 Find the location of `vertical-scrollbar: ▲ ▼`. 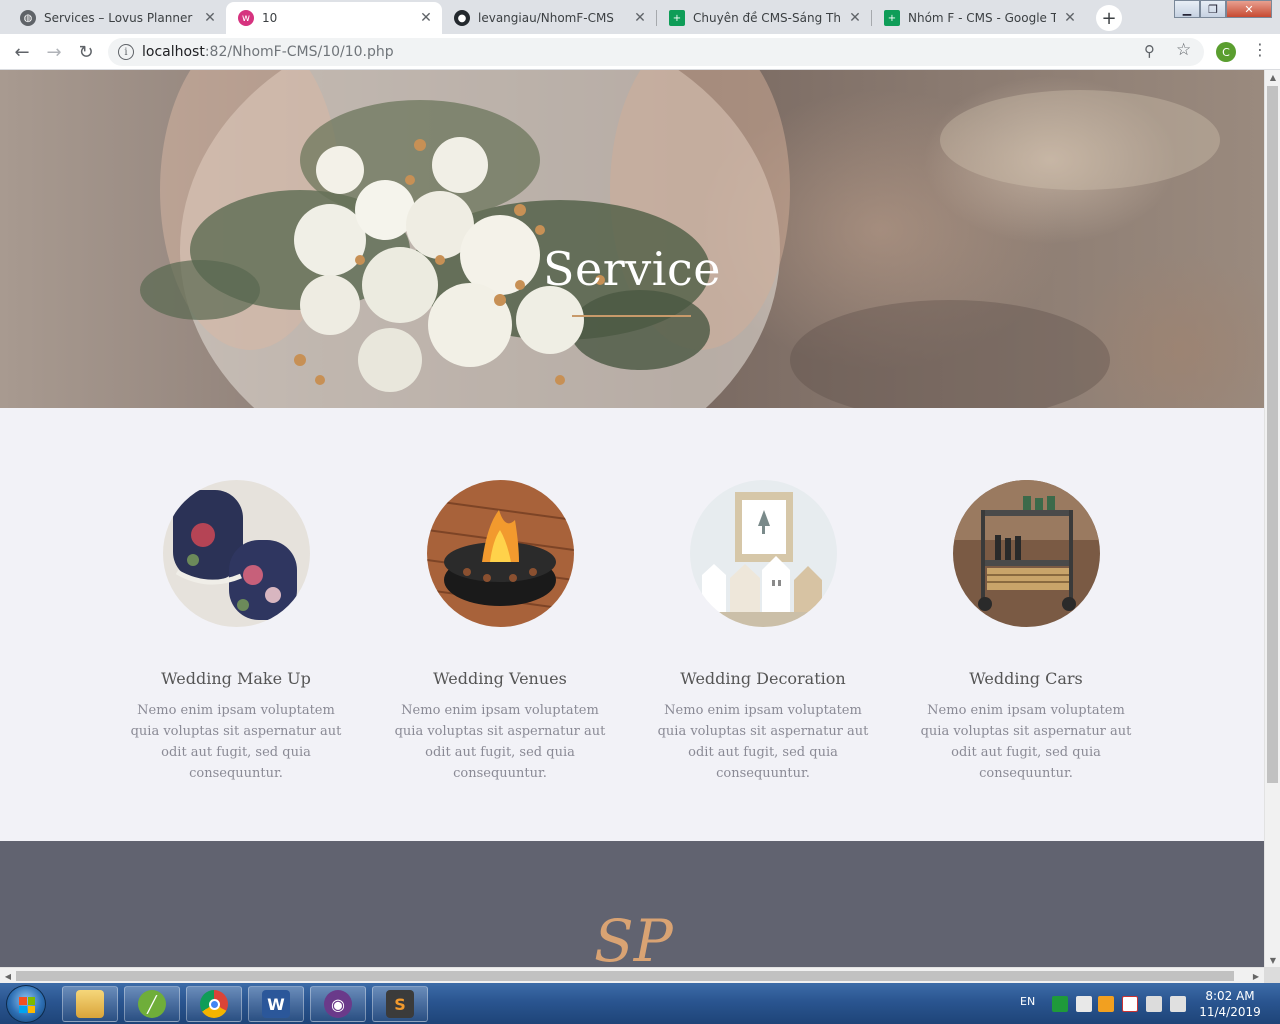

vertical-scrollbar: ▲ ▼ is located at coordinates (1272, 518).